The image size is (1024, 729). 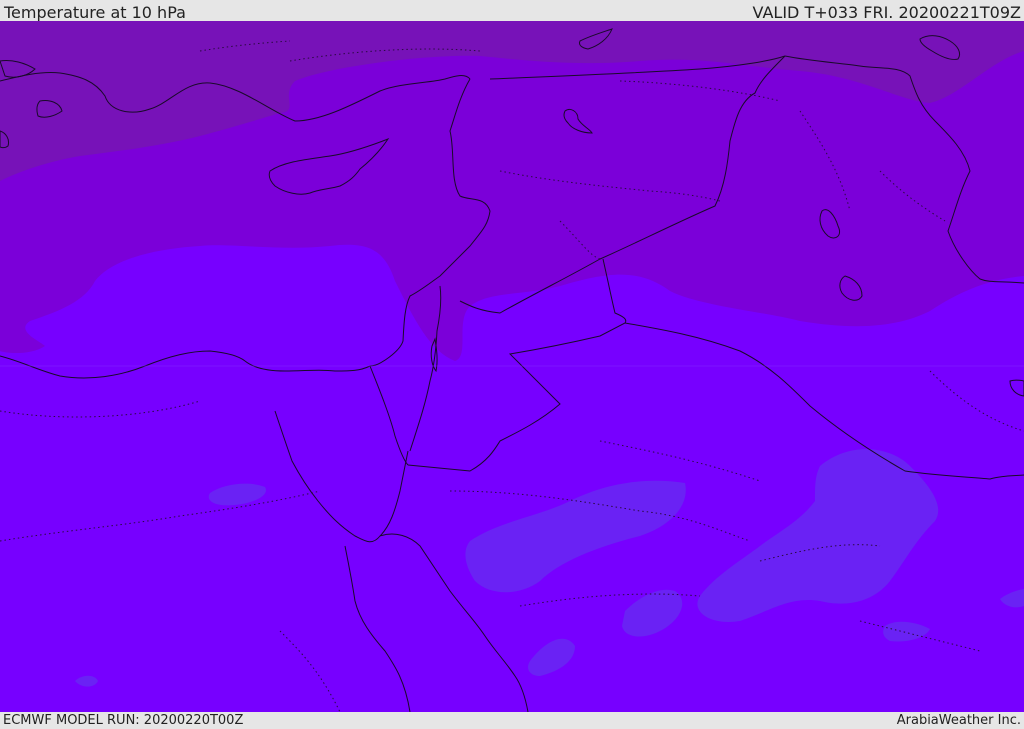 I want to click on map-title: Temperature at 10 hPa, so click(x=95, y=12).